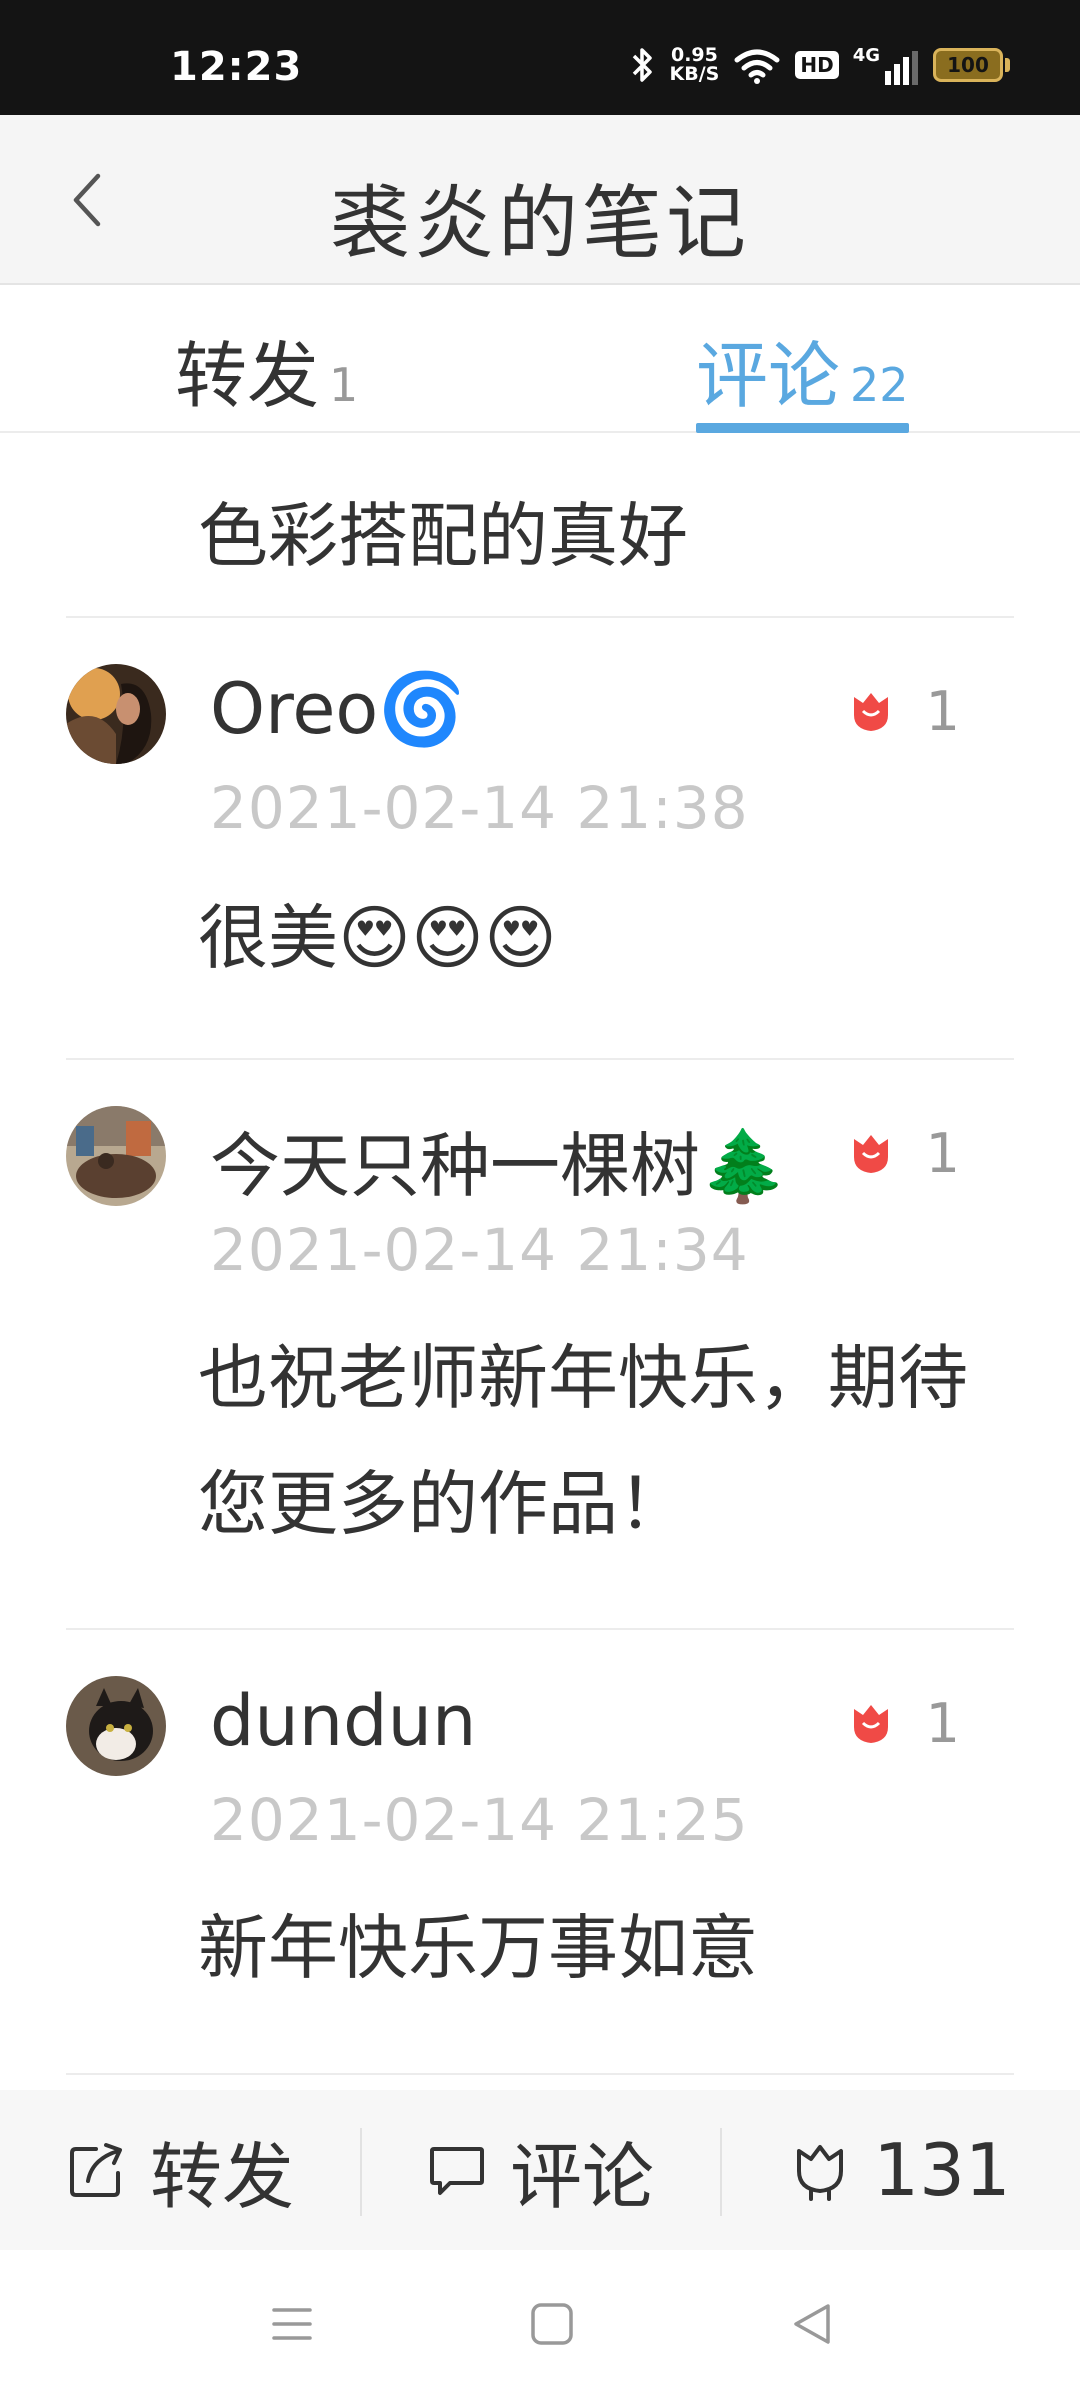  What do you see at coordinates (456, 2171) in the screenshot?
I see `comment-icon` at bounding box center [456, 2171].